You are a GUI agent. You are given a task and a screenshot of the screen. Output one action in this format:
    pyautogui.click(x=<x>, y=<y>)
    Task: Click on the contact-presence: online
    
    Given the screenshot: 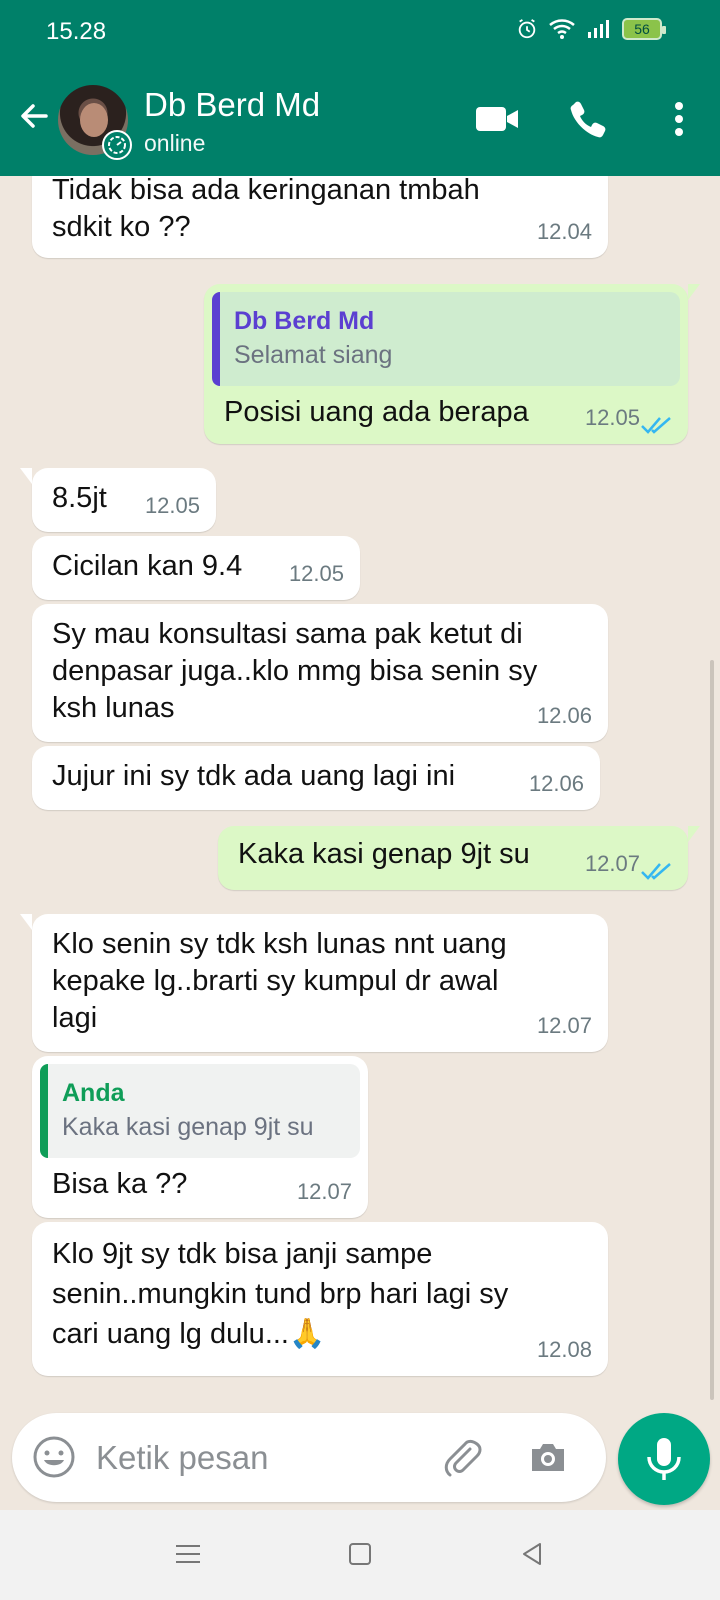 What is the action you would take?
    pyautogui.click(x=175, y=143)
    